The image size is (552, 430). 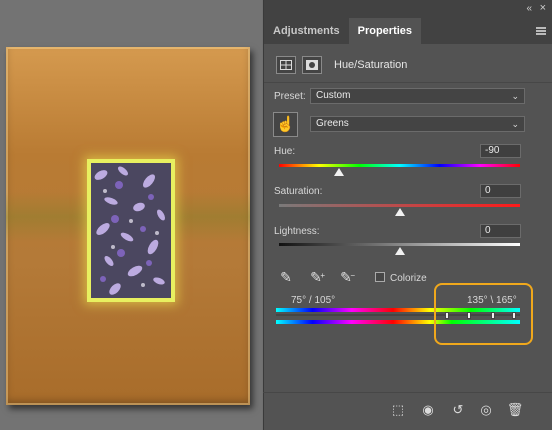 I want to click on saturation-slider-track, so click(x=399, y=205).